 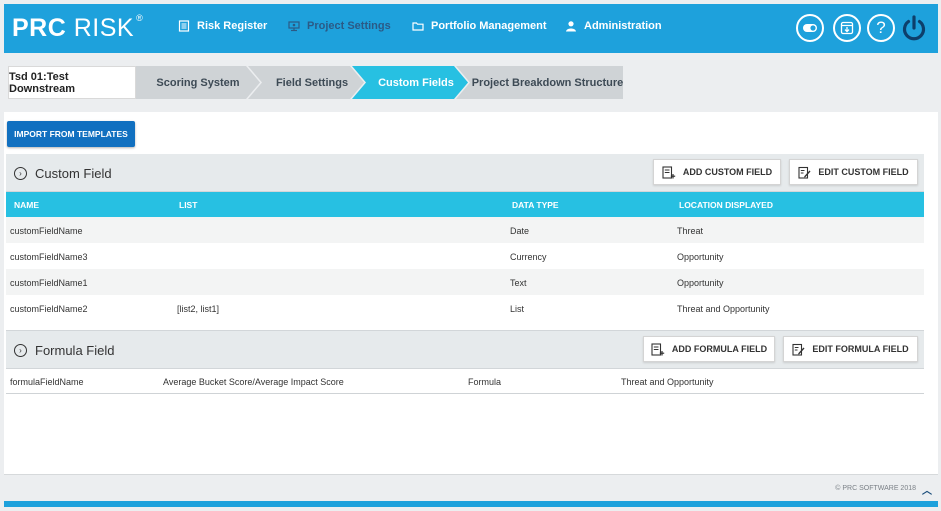 What do you see at coordinates (571, 26) in the screenshot?
I see `user-icon` at bounding box center [571, 26].